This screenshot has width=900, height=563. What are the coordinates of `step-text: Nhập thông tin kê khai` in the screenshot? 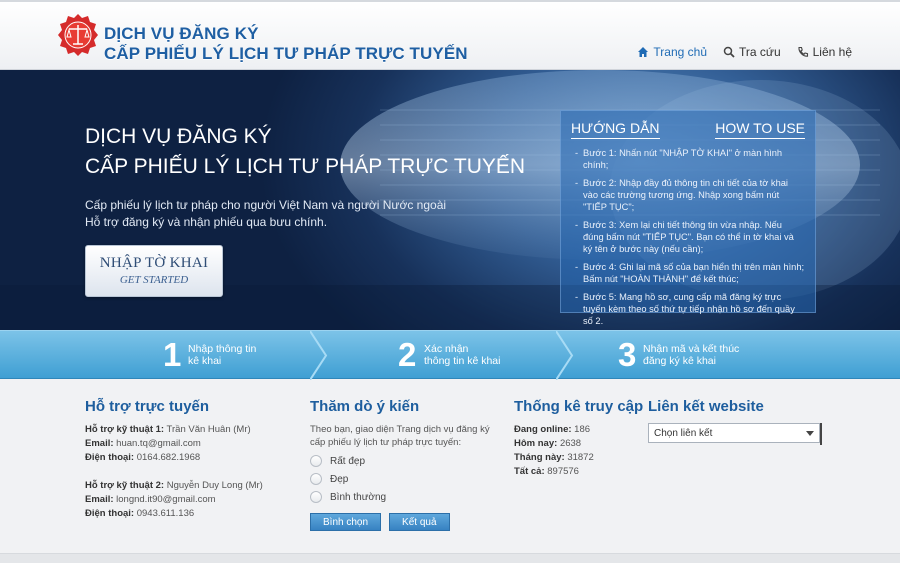 It's located at (222, 355).